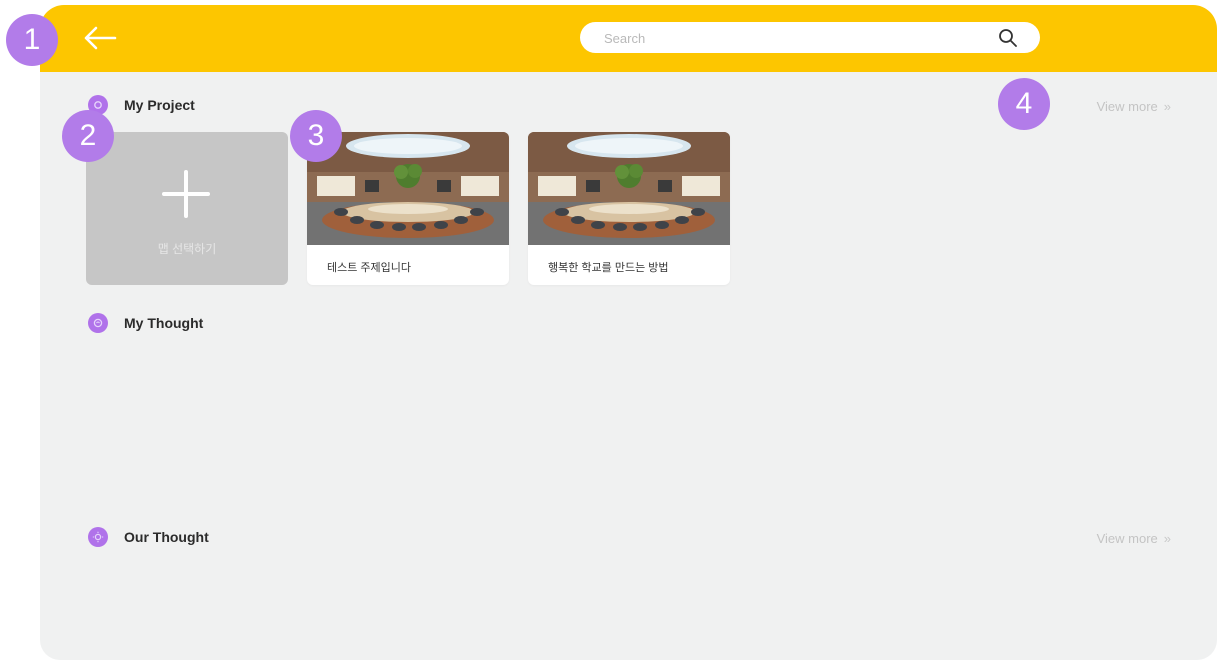 This screenshot has width=1219, height=660. Describe the element at coordinates (316, 136) in the screenshot. I see `callout-badge-3: 3` at that location.